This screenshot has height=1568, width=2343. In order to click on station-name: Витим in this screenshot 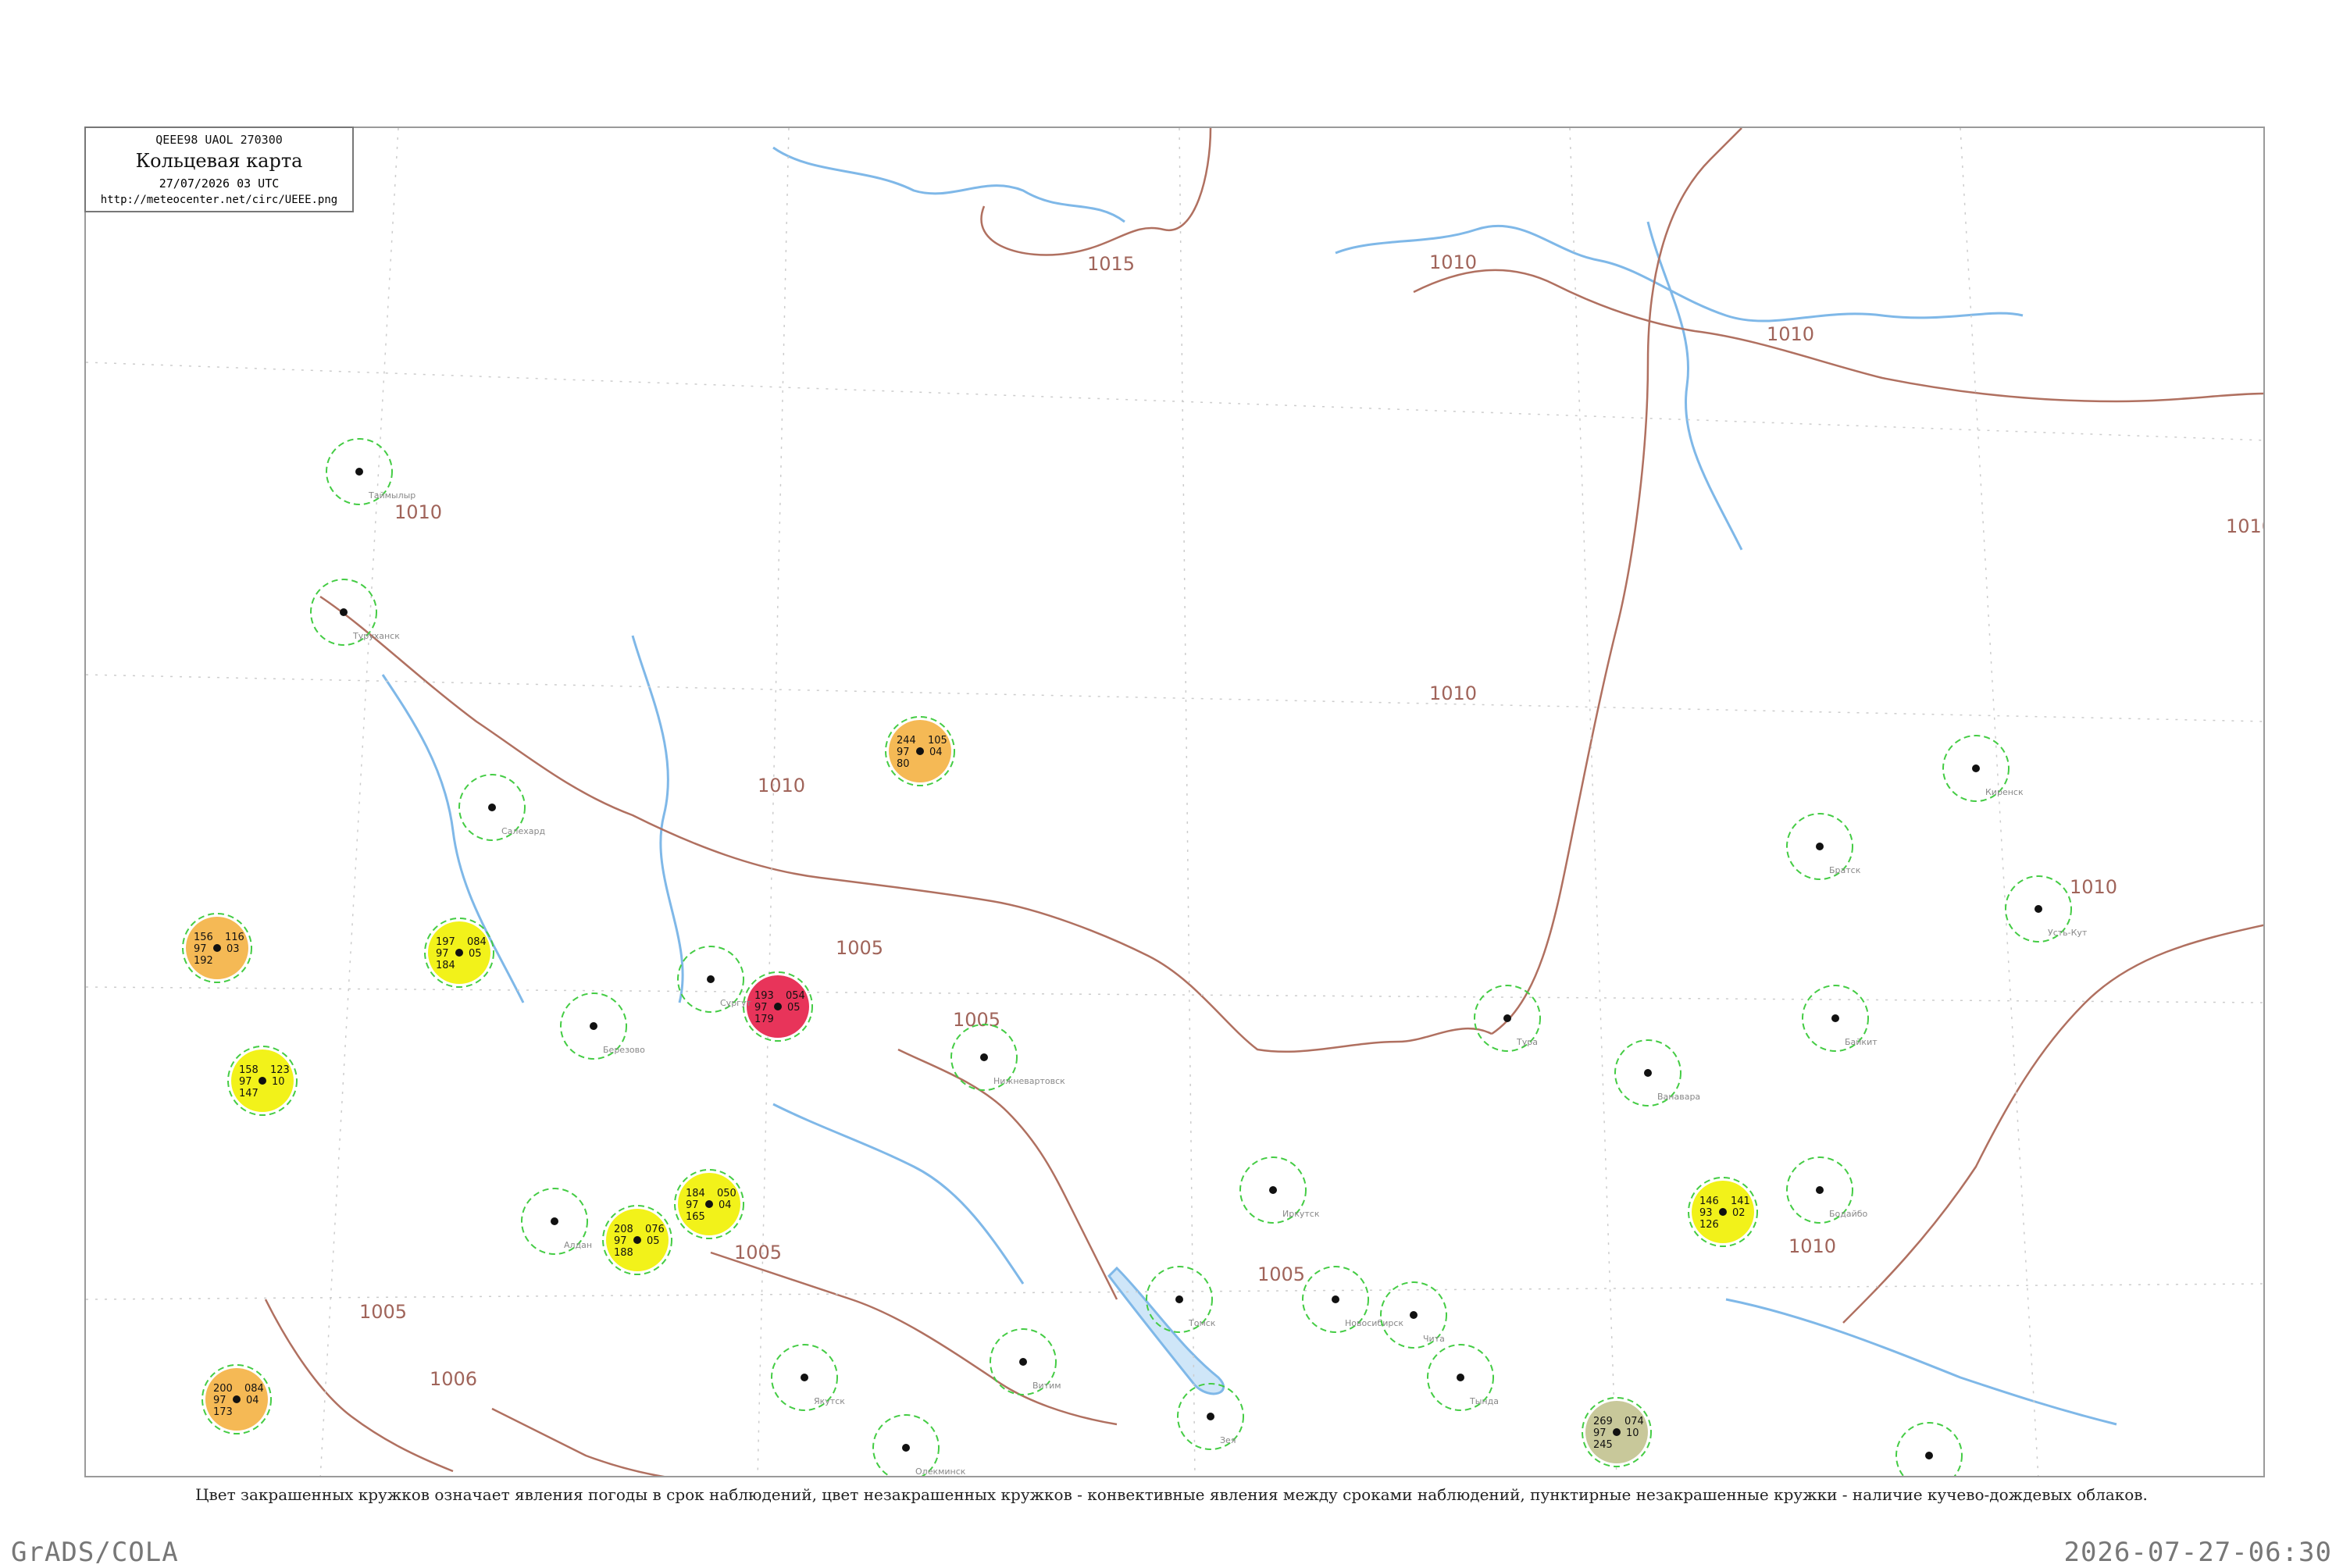, I will do `click(1046, 1386)`.